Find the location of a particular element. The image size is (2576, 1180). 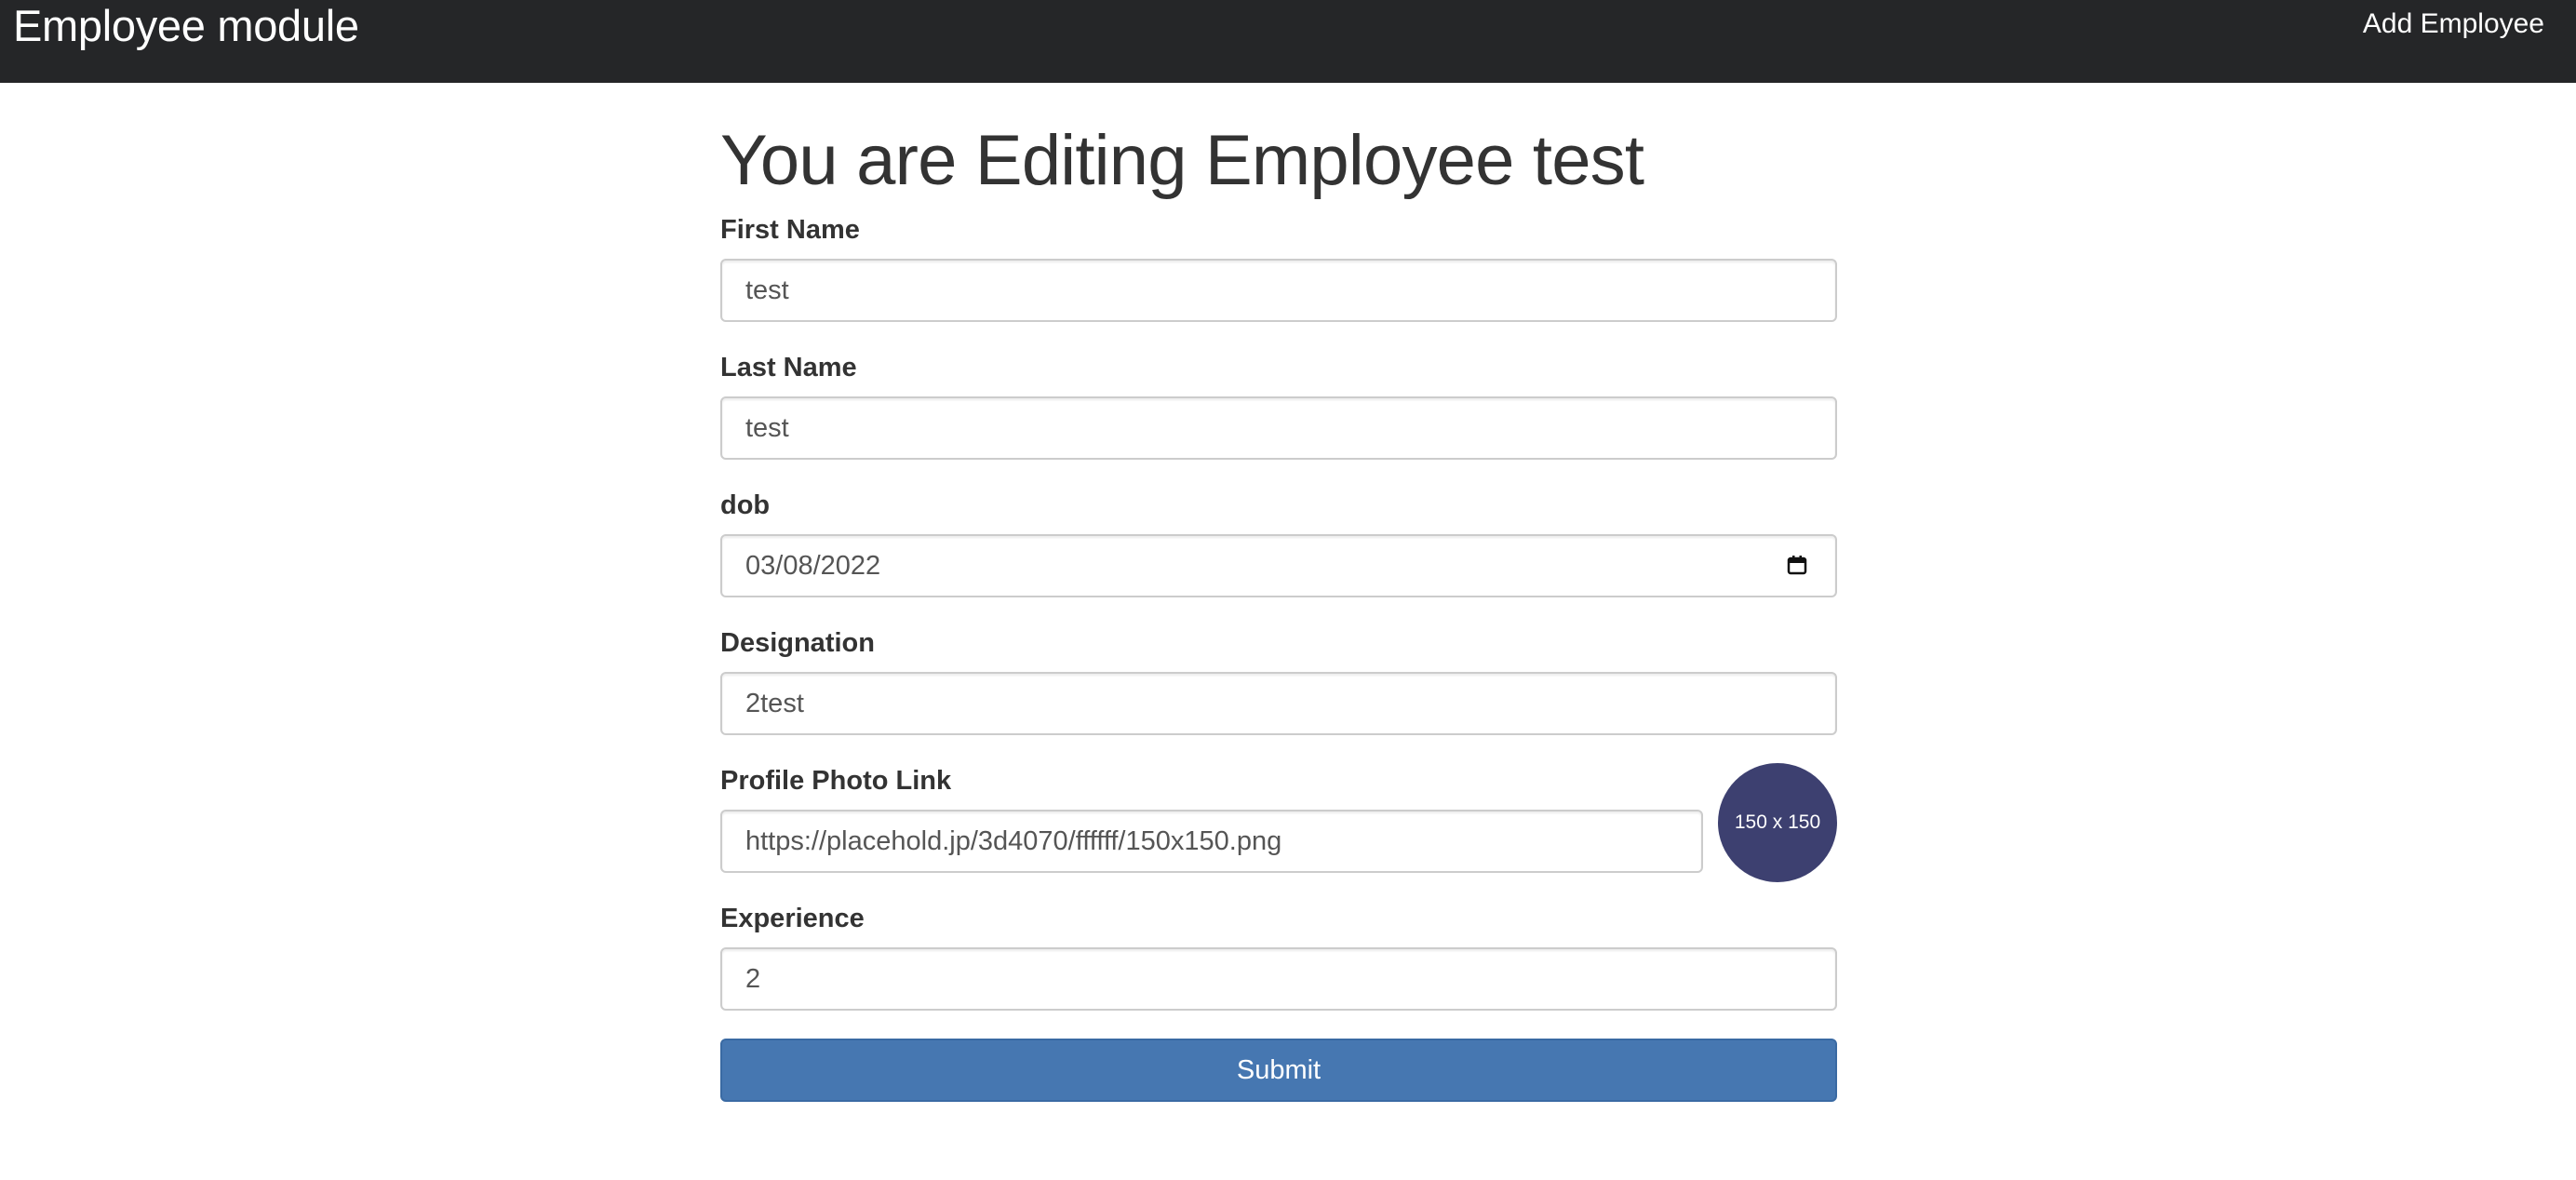

designation-input: 2test is located at coordinates (1278, 703).